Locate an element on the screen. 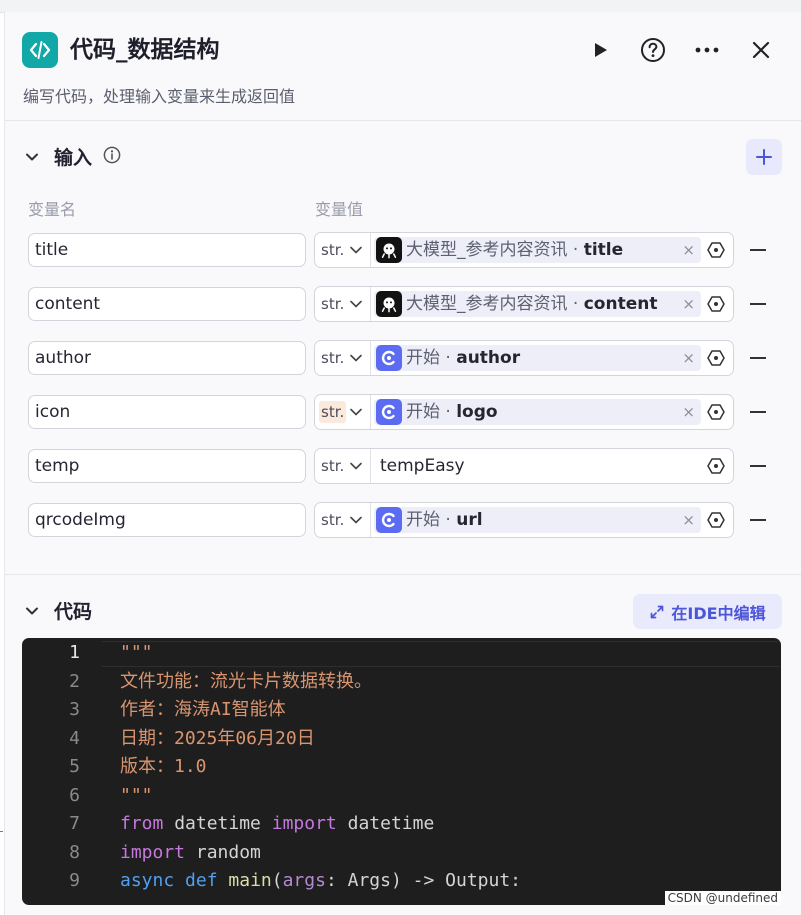 This screenshot has width=801, height=915. variable-value-field: str. 开始 · author × is located at coordinates (524, 358).